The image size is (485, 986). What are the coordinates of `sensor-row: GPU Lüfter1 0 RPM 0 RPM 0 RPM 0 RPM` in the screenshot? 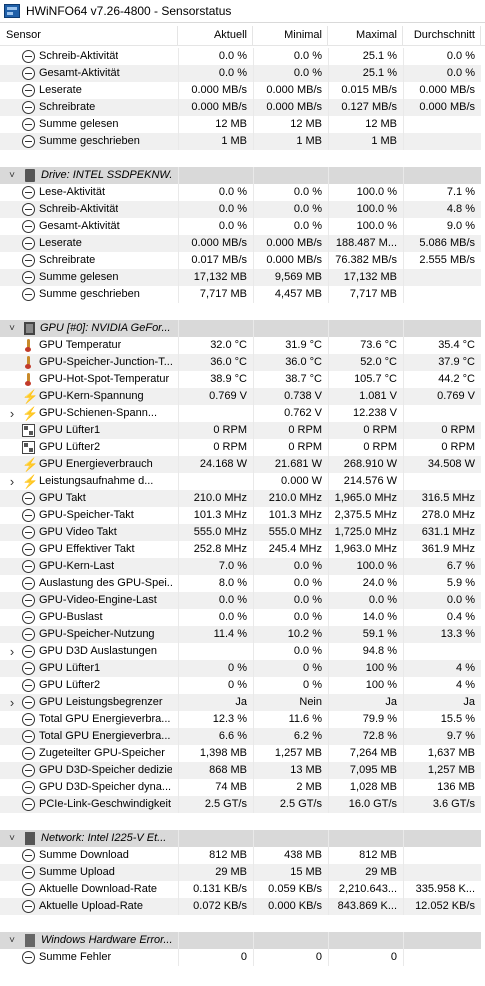 It's located at (240, 430).